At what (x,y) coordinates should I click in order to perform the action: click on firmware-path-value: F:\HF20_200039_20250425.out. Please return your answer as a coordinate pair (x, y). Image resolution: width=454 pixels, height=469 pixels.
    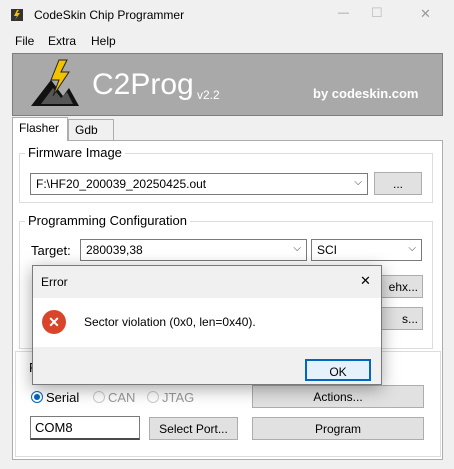
    Looking at the image, I should click on (121, 184).